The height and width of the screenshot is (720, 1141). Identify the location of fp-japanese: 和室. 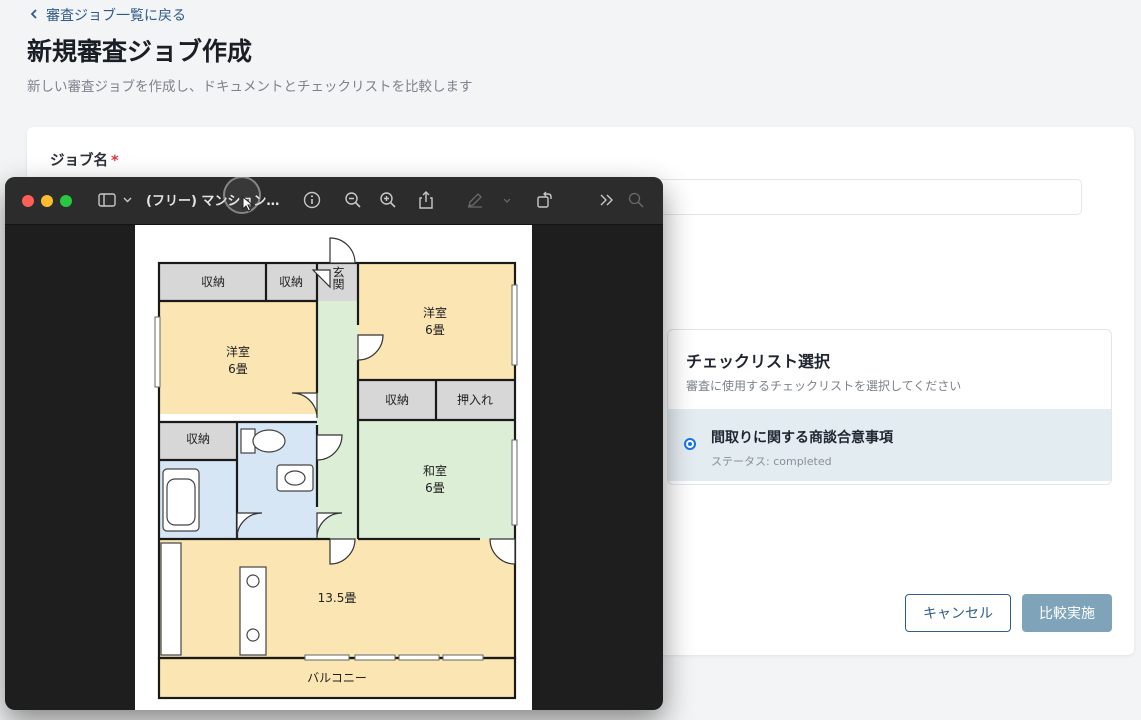
(435, 470).